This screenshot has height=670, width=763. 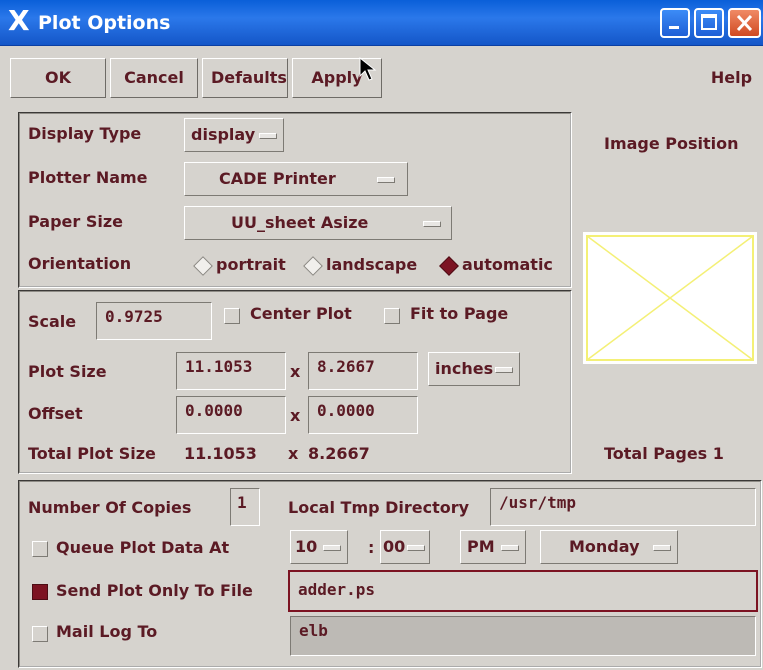 What do you see at coordinates (363, 415) in the screenshot?
I see `offset-y-input: 0.0000` at bounding box center [363, 415].